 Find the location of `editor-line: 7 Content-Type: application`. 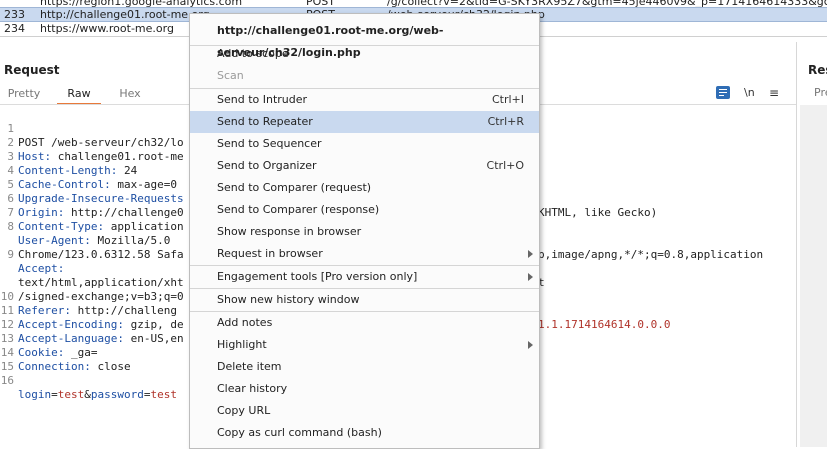

editor-line: 7 Content-Type: application is located at coordinates (95, 219).